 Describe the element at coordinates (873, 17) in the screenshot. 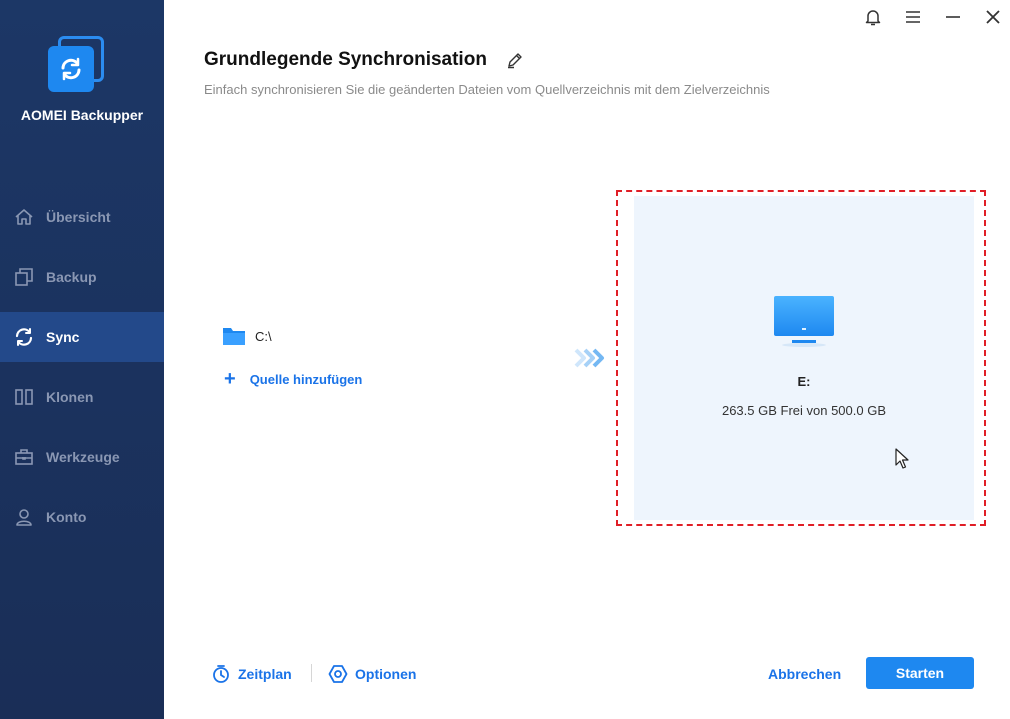

I see `bell-icon` at that location.